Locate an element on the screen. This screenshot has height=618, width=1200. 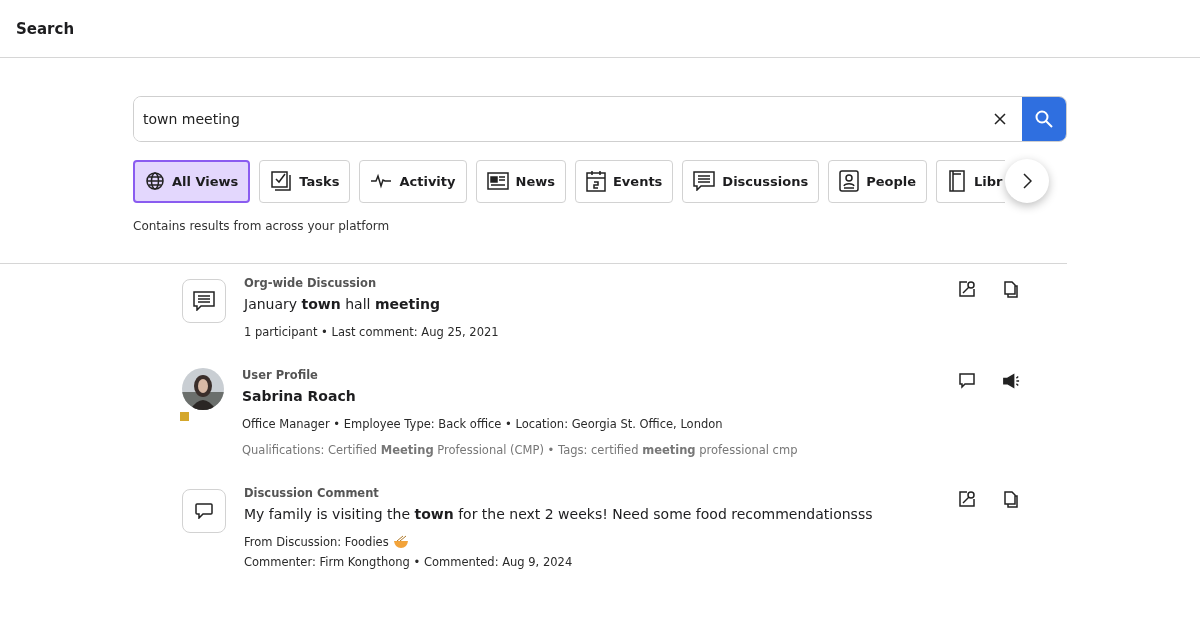
result-title: My family is visiting the town for the next 2 weeks! Need some food recommendationsss is located at coordinates (592, 514).